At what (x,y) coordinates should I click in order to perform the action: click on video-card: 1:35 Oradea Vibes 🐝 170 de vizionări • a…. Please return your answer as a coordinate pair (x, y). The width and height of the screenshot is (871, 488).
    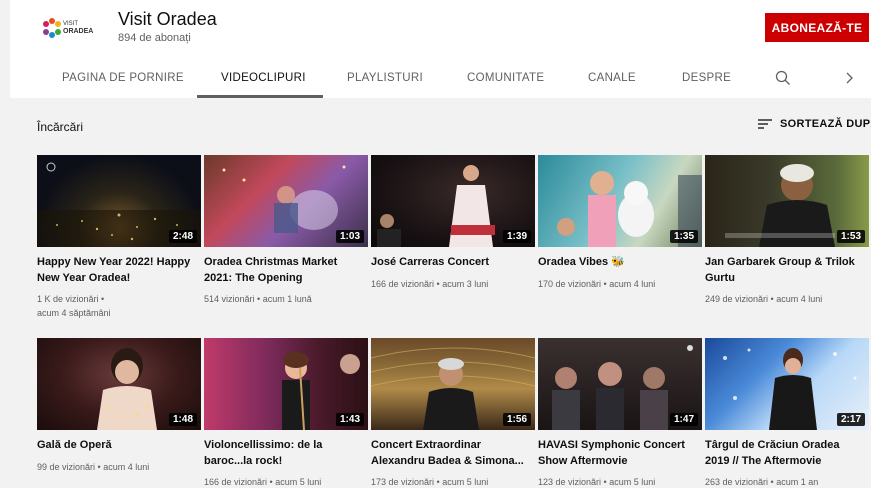
    Looking at the image, I should click on (620, 223).